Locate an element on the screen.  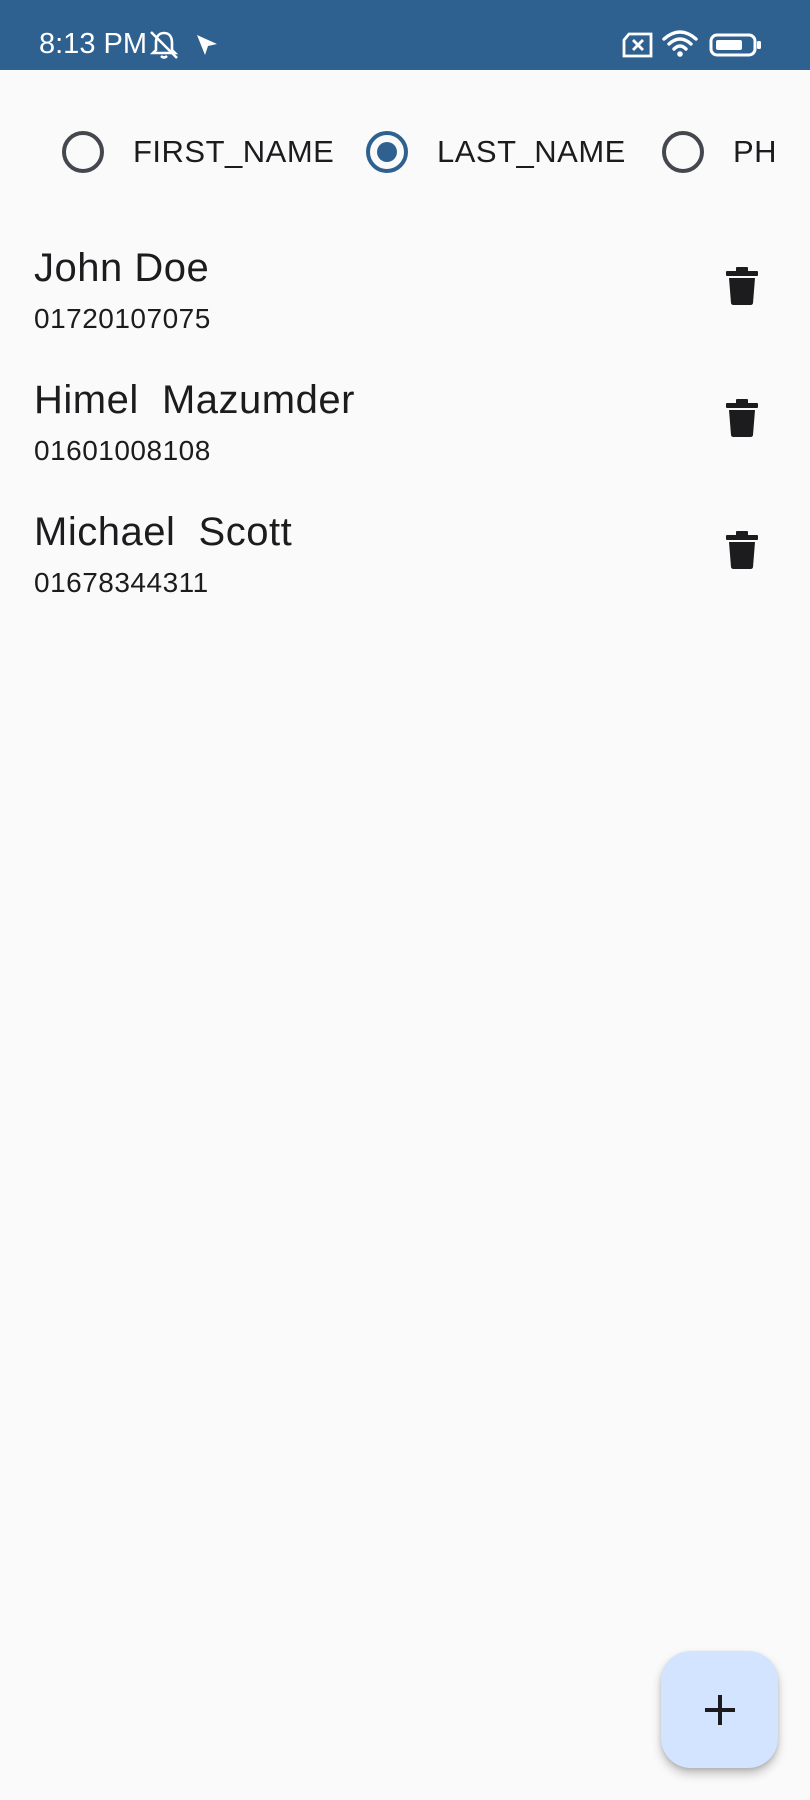
contact-name: Himel Mazumder is located at coordinates (194, 400).